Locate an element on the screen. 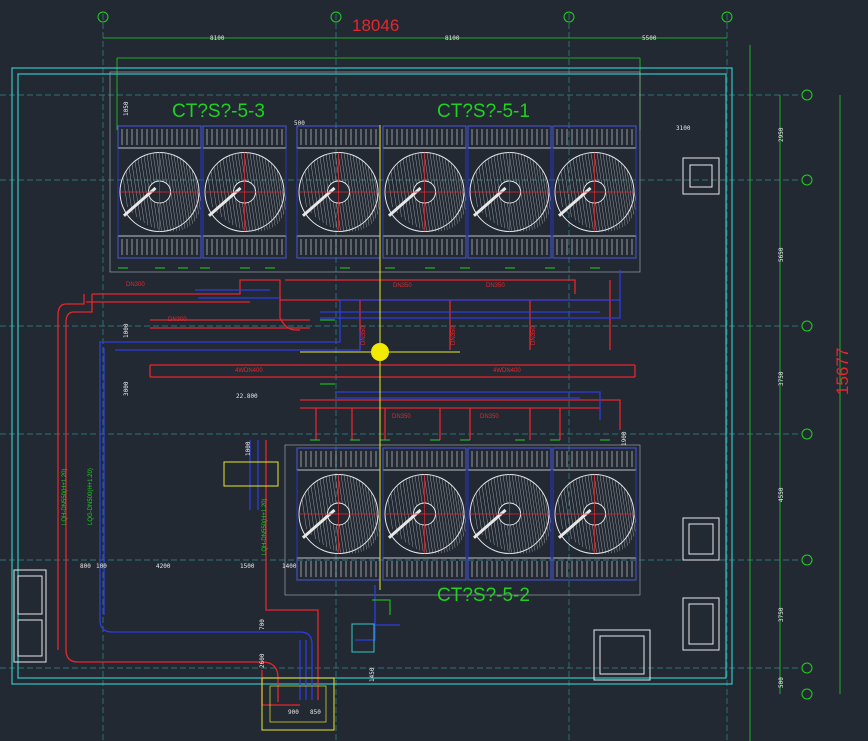 This screenshot has width=868, height=741. pipe-label-dn350a: DN350 is located at coordinates (402, 286).